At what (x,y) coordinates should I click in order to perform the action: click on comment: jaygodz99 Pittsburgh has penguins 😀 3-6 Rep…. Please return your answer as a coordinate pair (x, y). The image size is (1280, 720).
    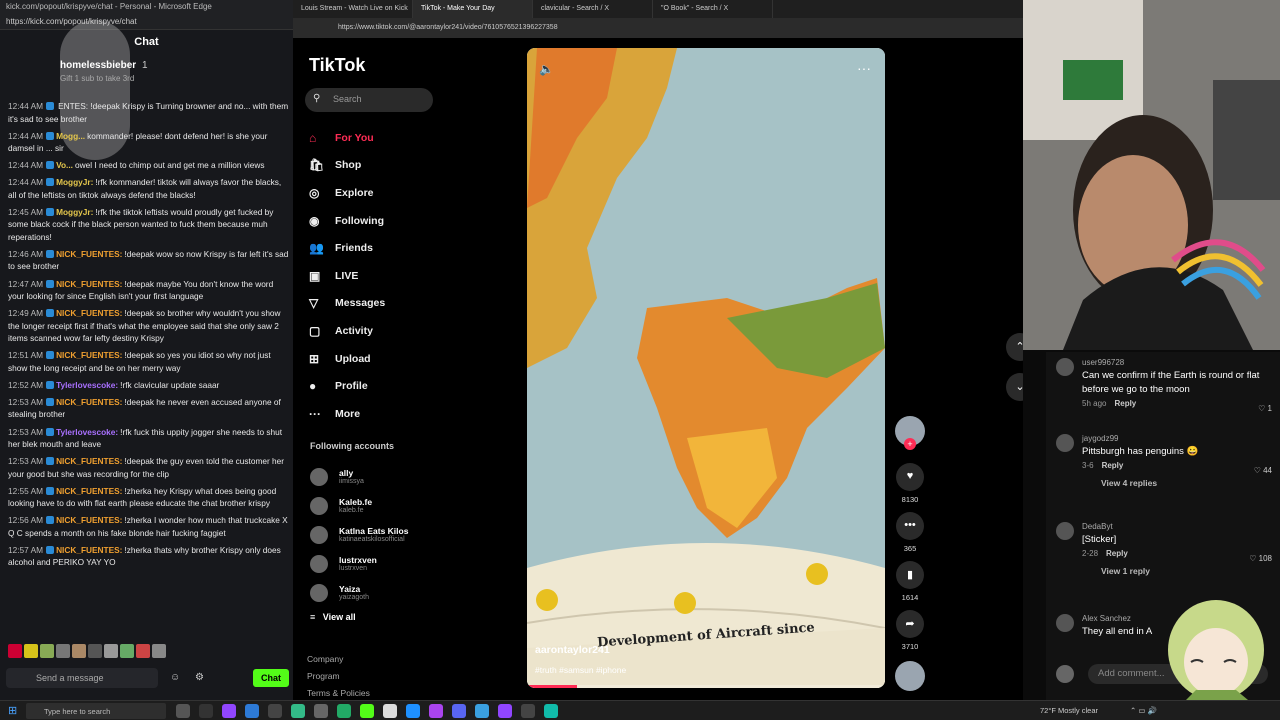
    Looking at the image, I should click on (1166, 461).